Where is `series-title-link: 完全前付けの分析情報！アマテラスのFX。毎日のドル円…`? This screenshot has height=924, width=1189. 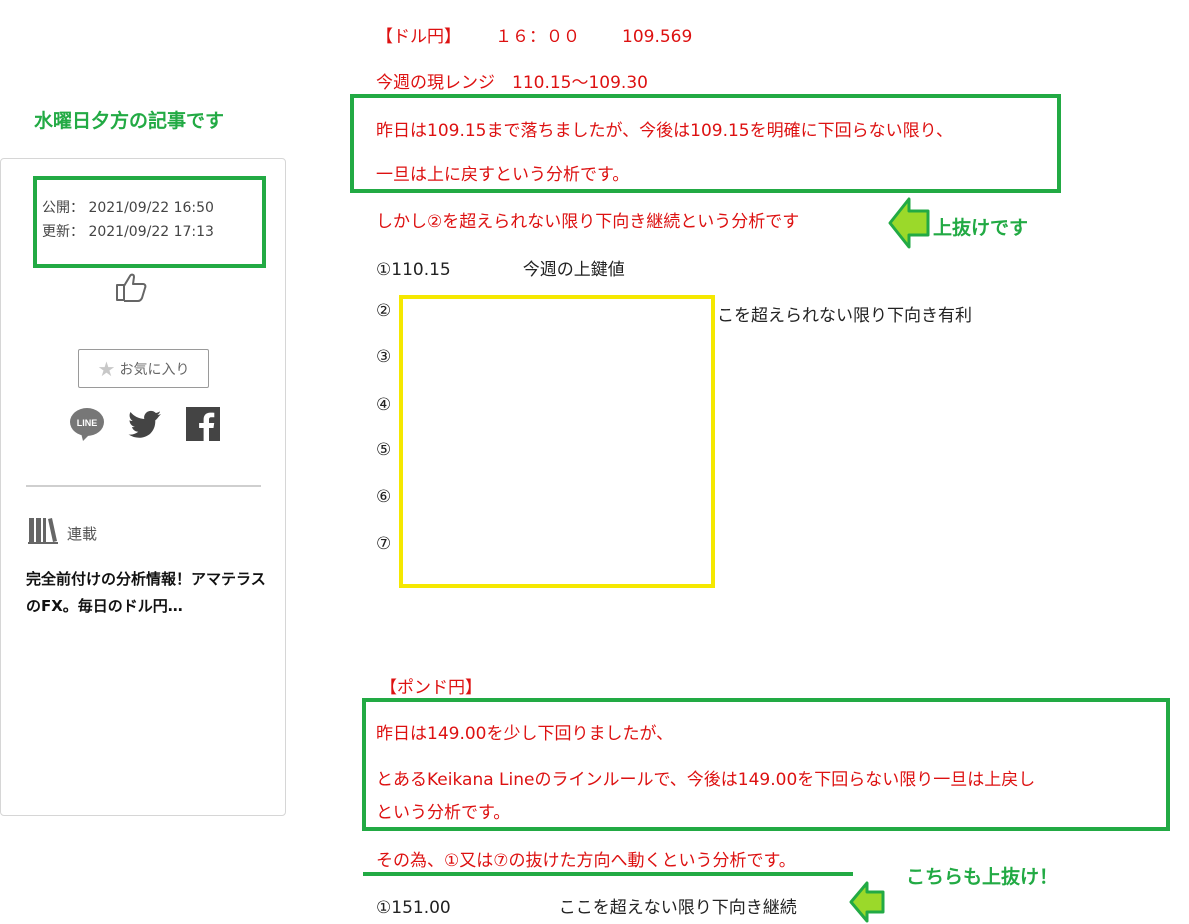 series-title-link: 完全前付けの分析情報！アマテラスのFX。毎日のドル円… is located at coordinates (146, 593).